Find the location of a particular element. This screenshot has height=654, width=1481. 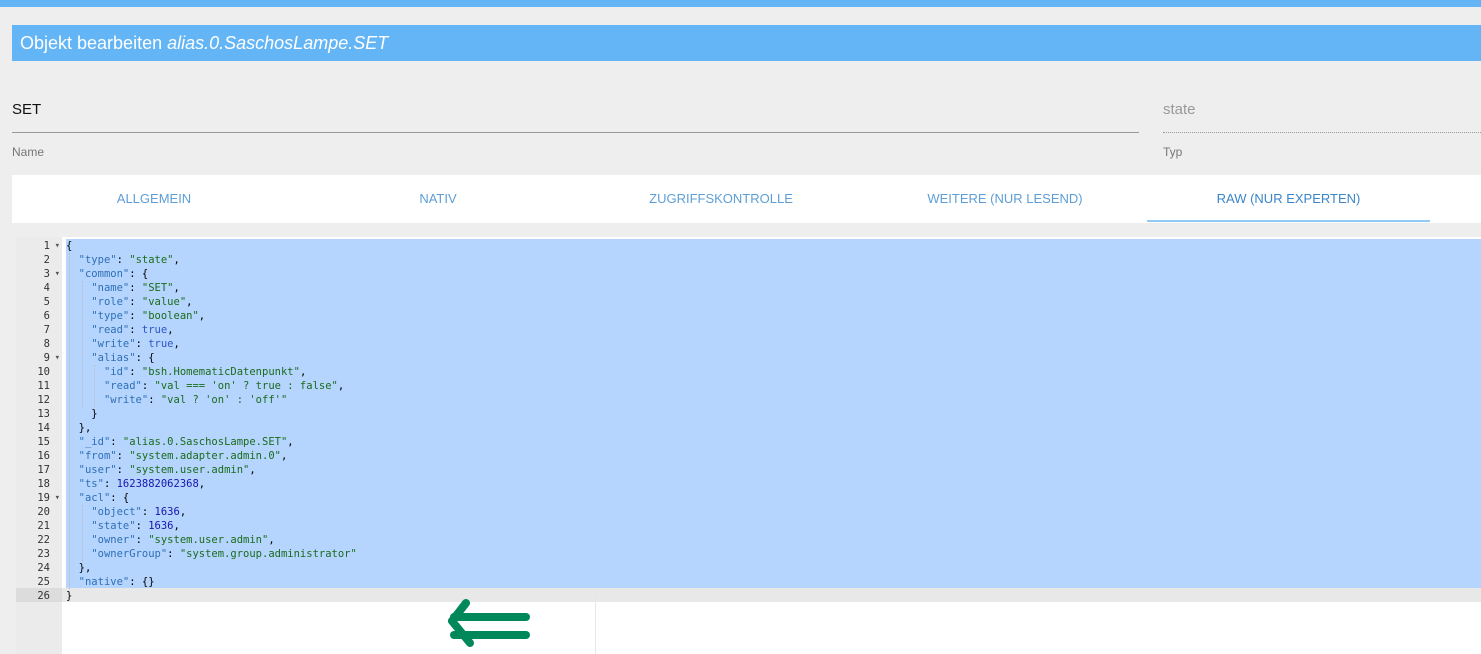

type-input: state is located at coordinates (1179, 109).